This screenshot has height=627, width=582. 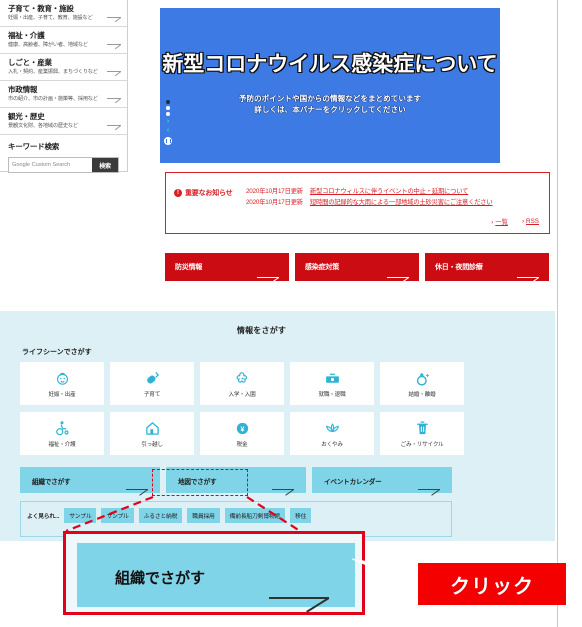 I want to click on red-button-bosai: 防災情報, so click(x=227, y=267).